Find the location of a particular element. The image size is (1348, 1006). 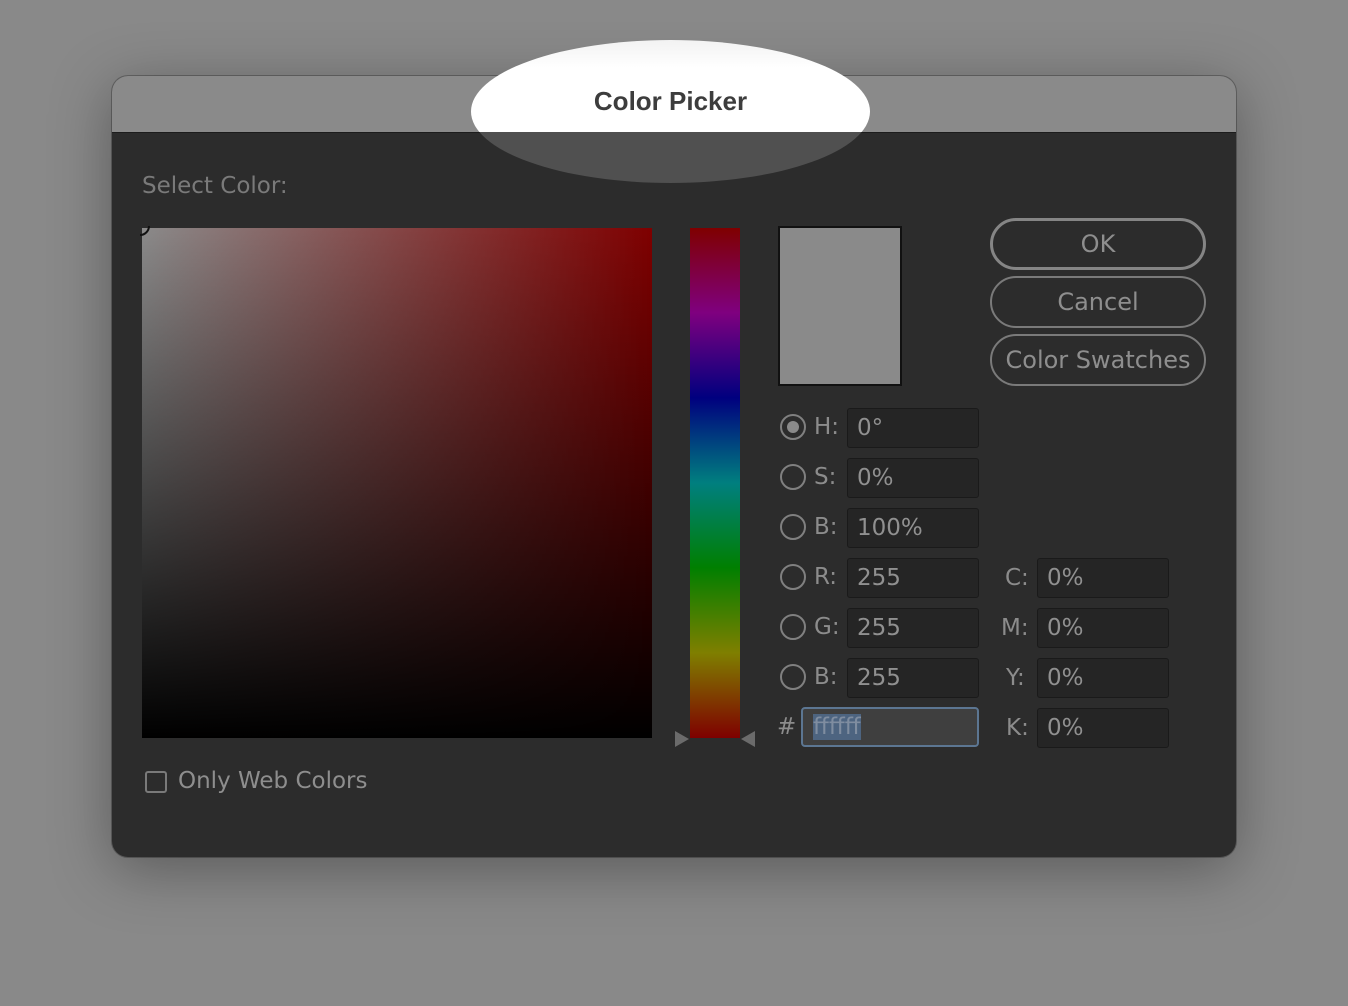

hex-value: ffffff is located at coordinates (837, 727).